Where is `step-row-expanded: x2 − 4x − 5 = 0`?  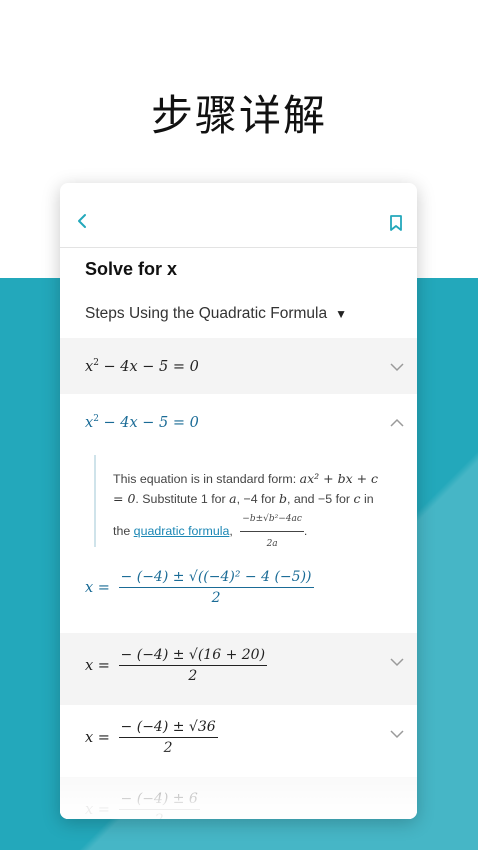
step-row-expanded: x2 − 4x − 5 = 0 is located at coordinates (238, 422).